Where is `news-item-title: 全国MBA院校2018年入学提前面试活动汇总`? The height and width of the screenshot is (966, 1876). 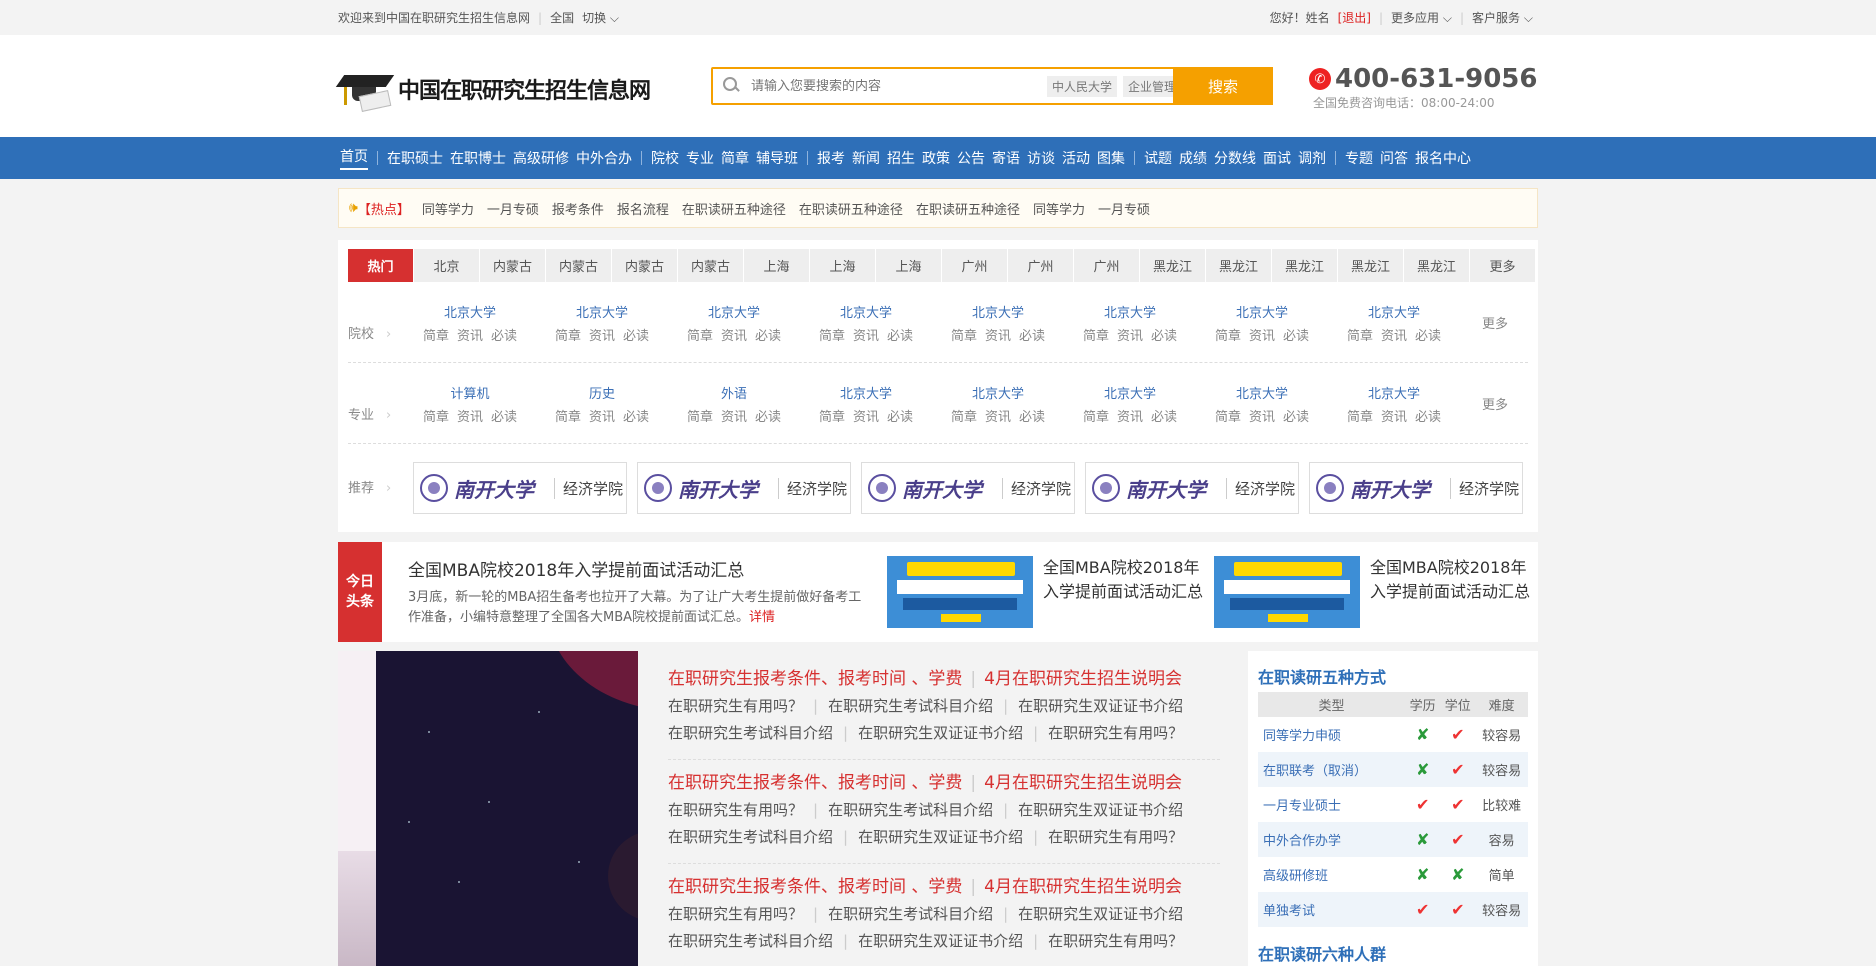 news-item-title: 全国MBA院校2018年入学提前面试活动汇总 is located at coordinates (1123, 580).